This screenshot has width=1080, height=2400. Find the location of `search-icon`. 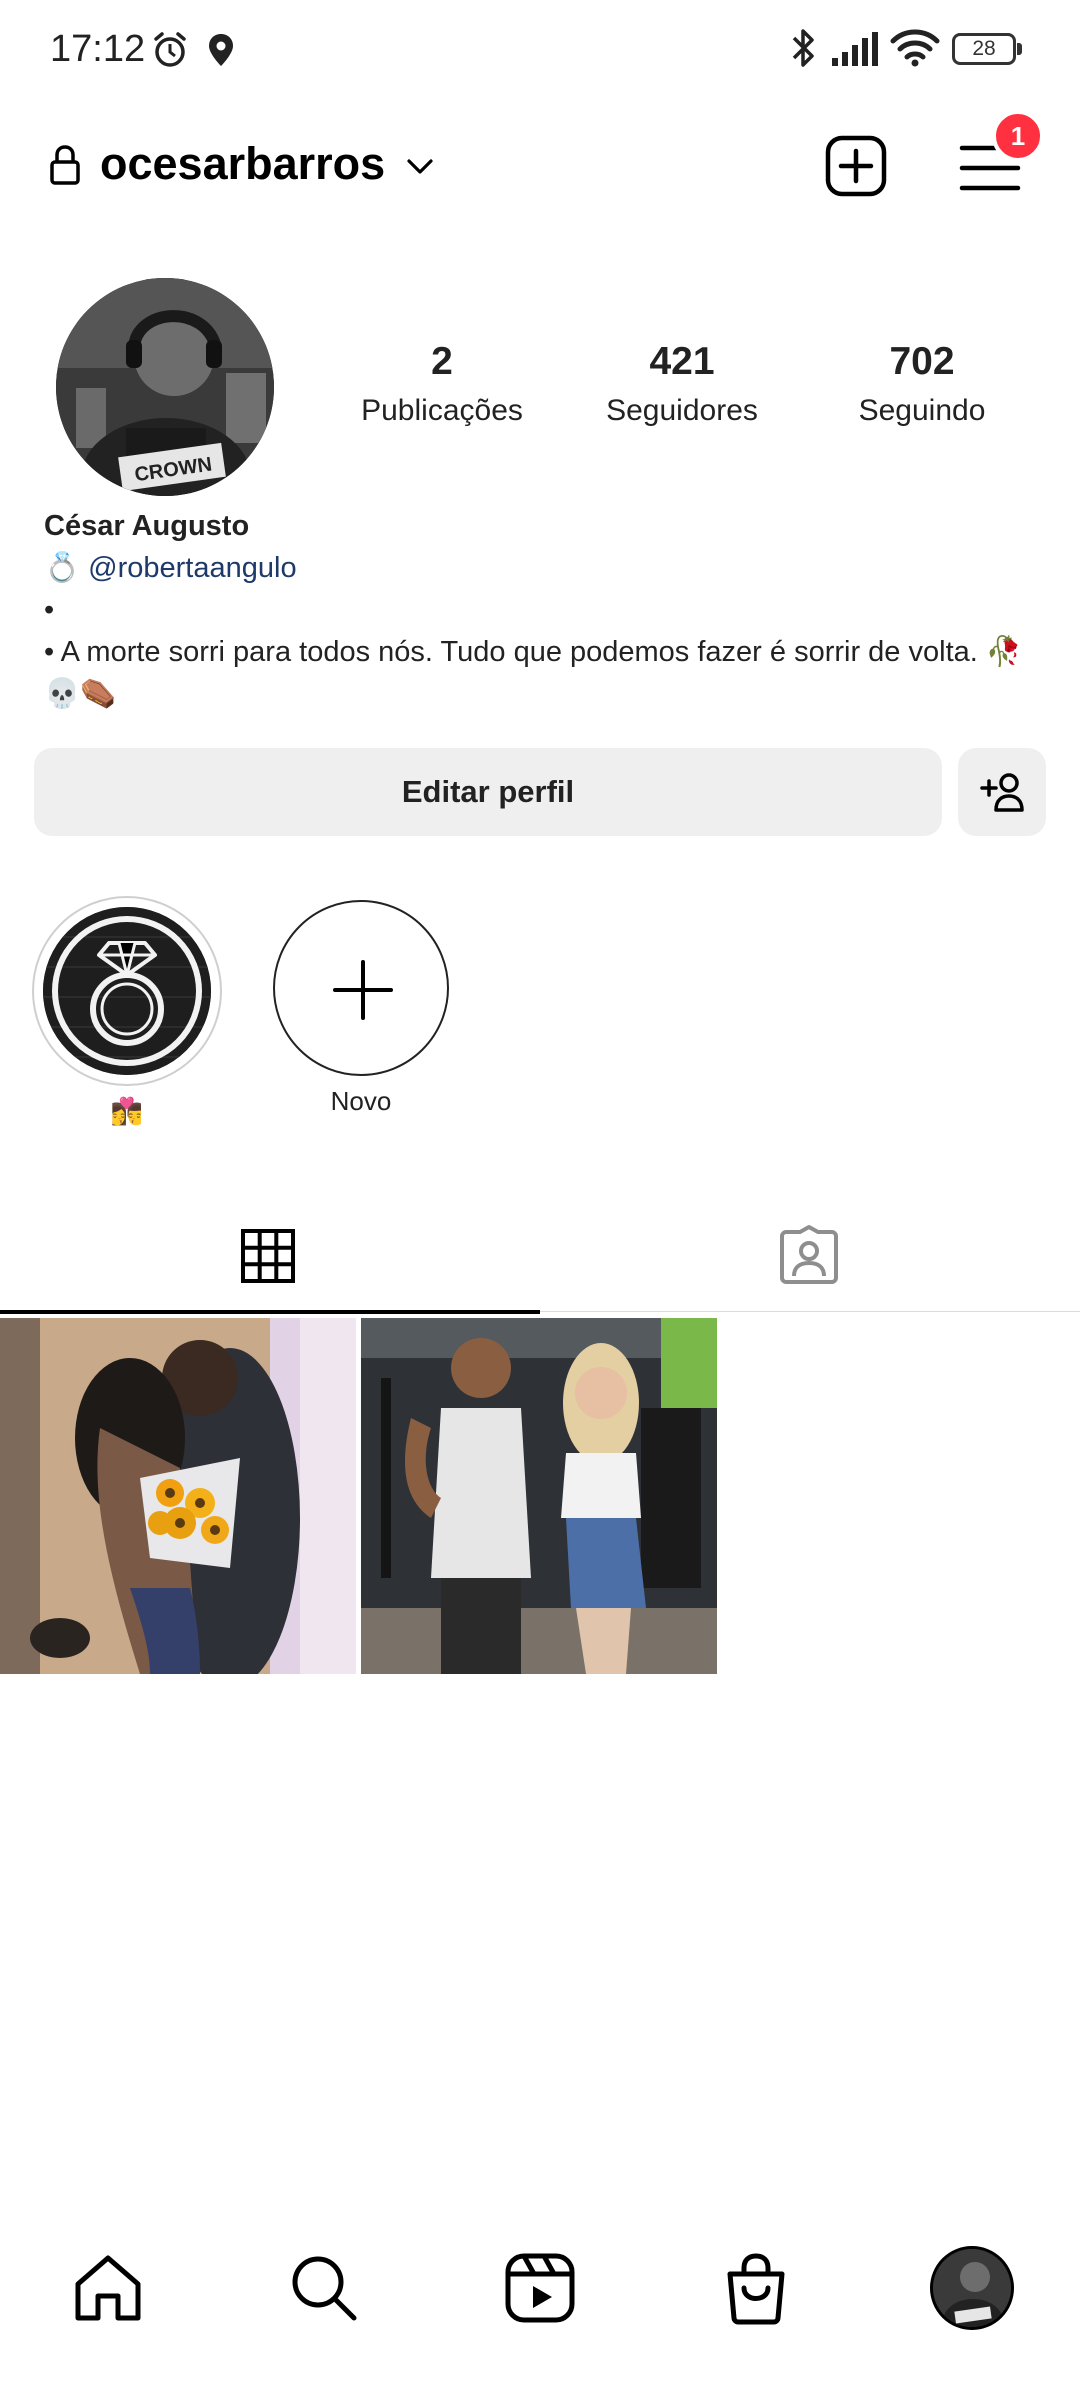

search-icon is located at coordinates (324, 2288).